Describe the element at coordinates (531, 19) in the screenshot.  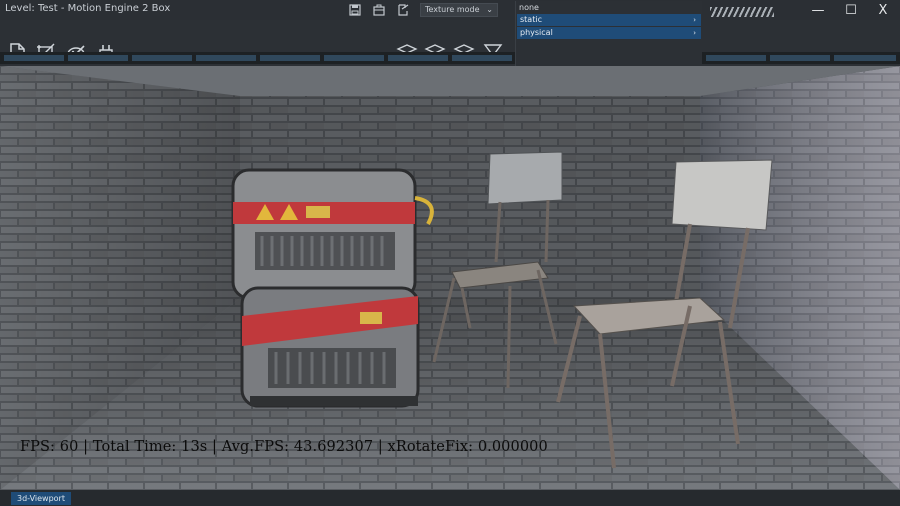
I see `dropdown-option-label: static` at that location.